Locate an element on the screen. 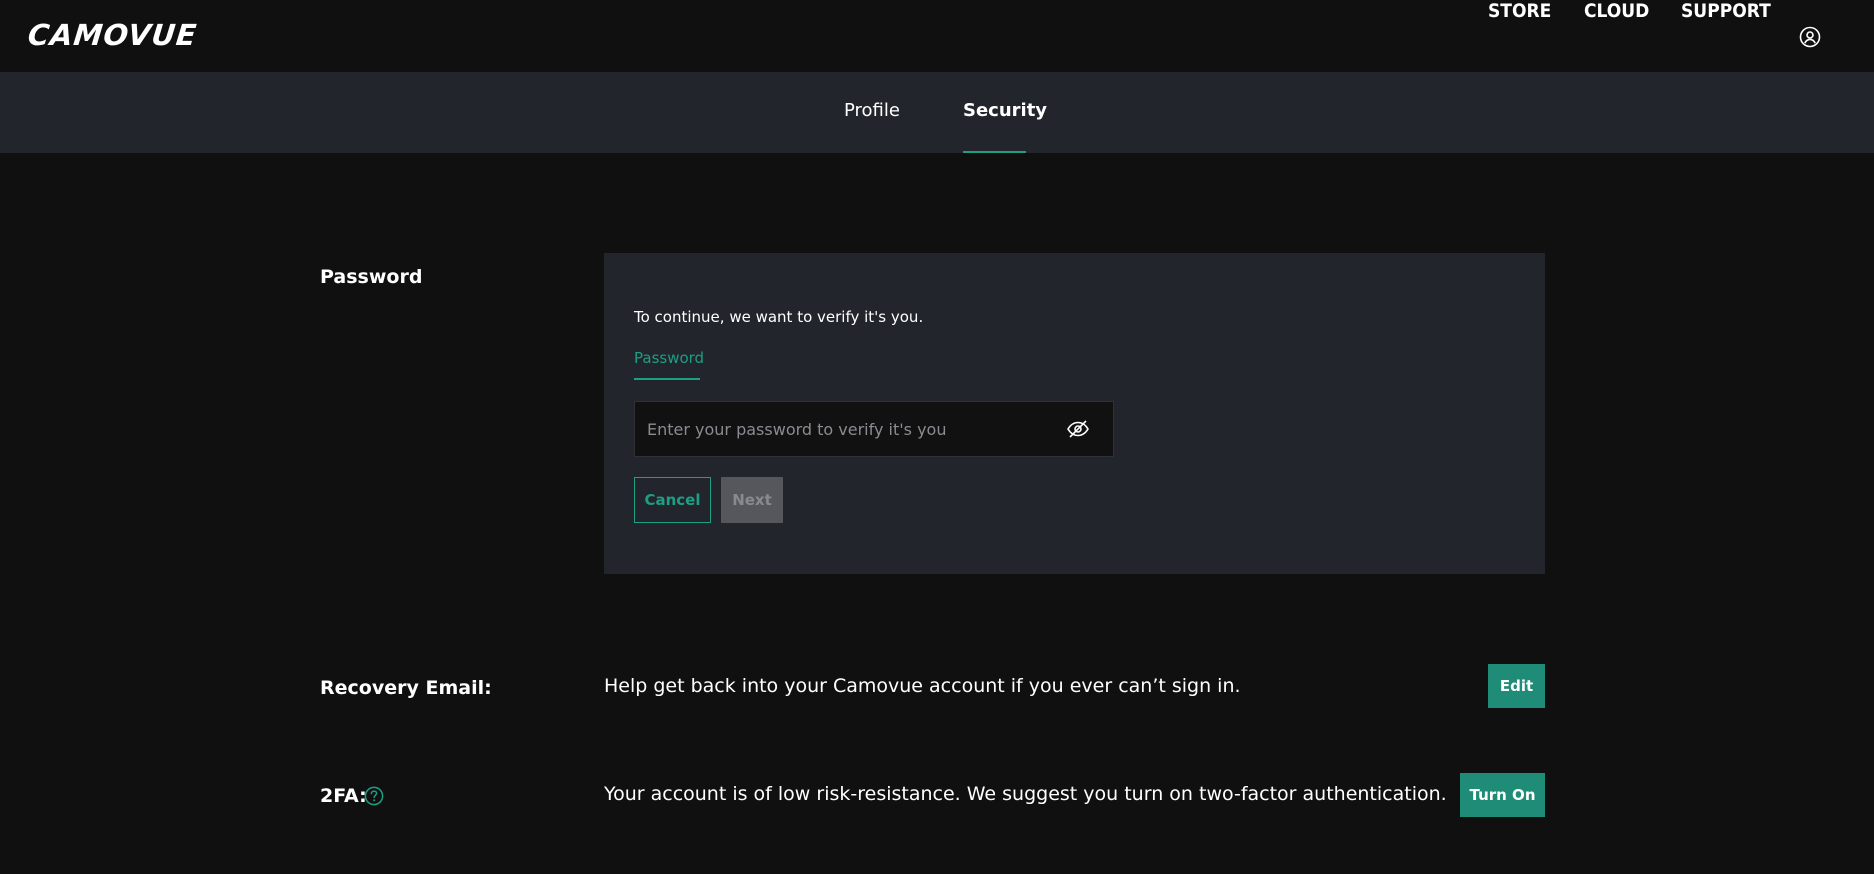  password-field-tab-underline is located at coordinates (667, 379).